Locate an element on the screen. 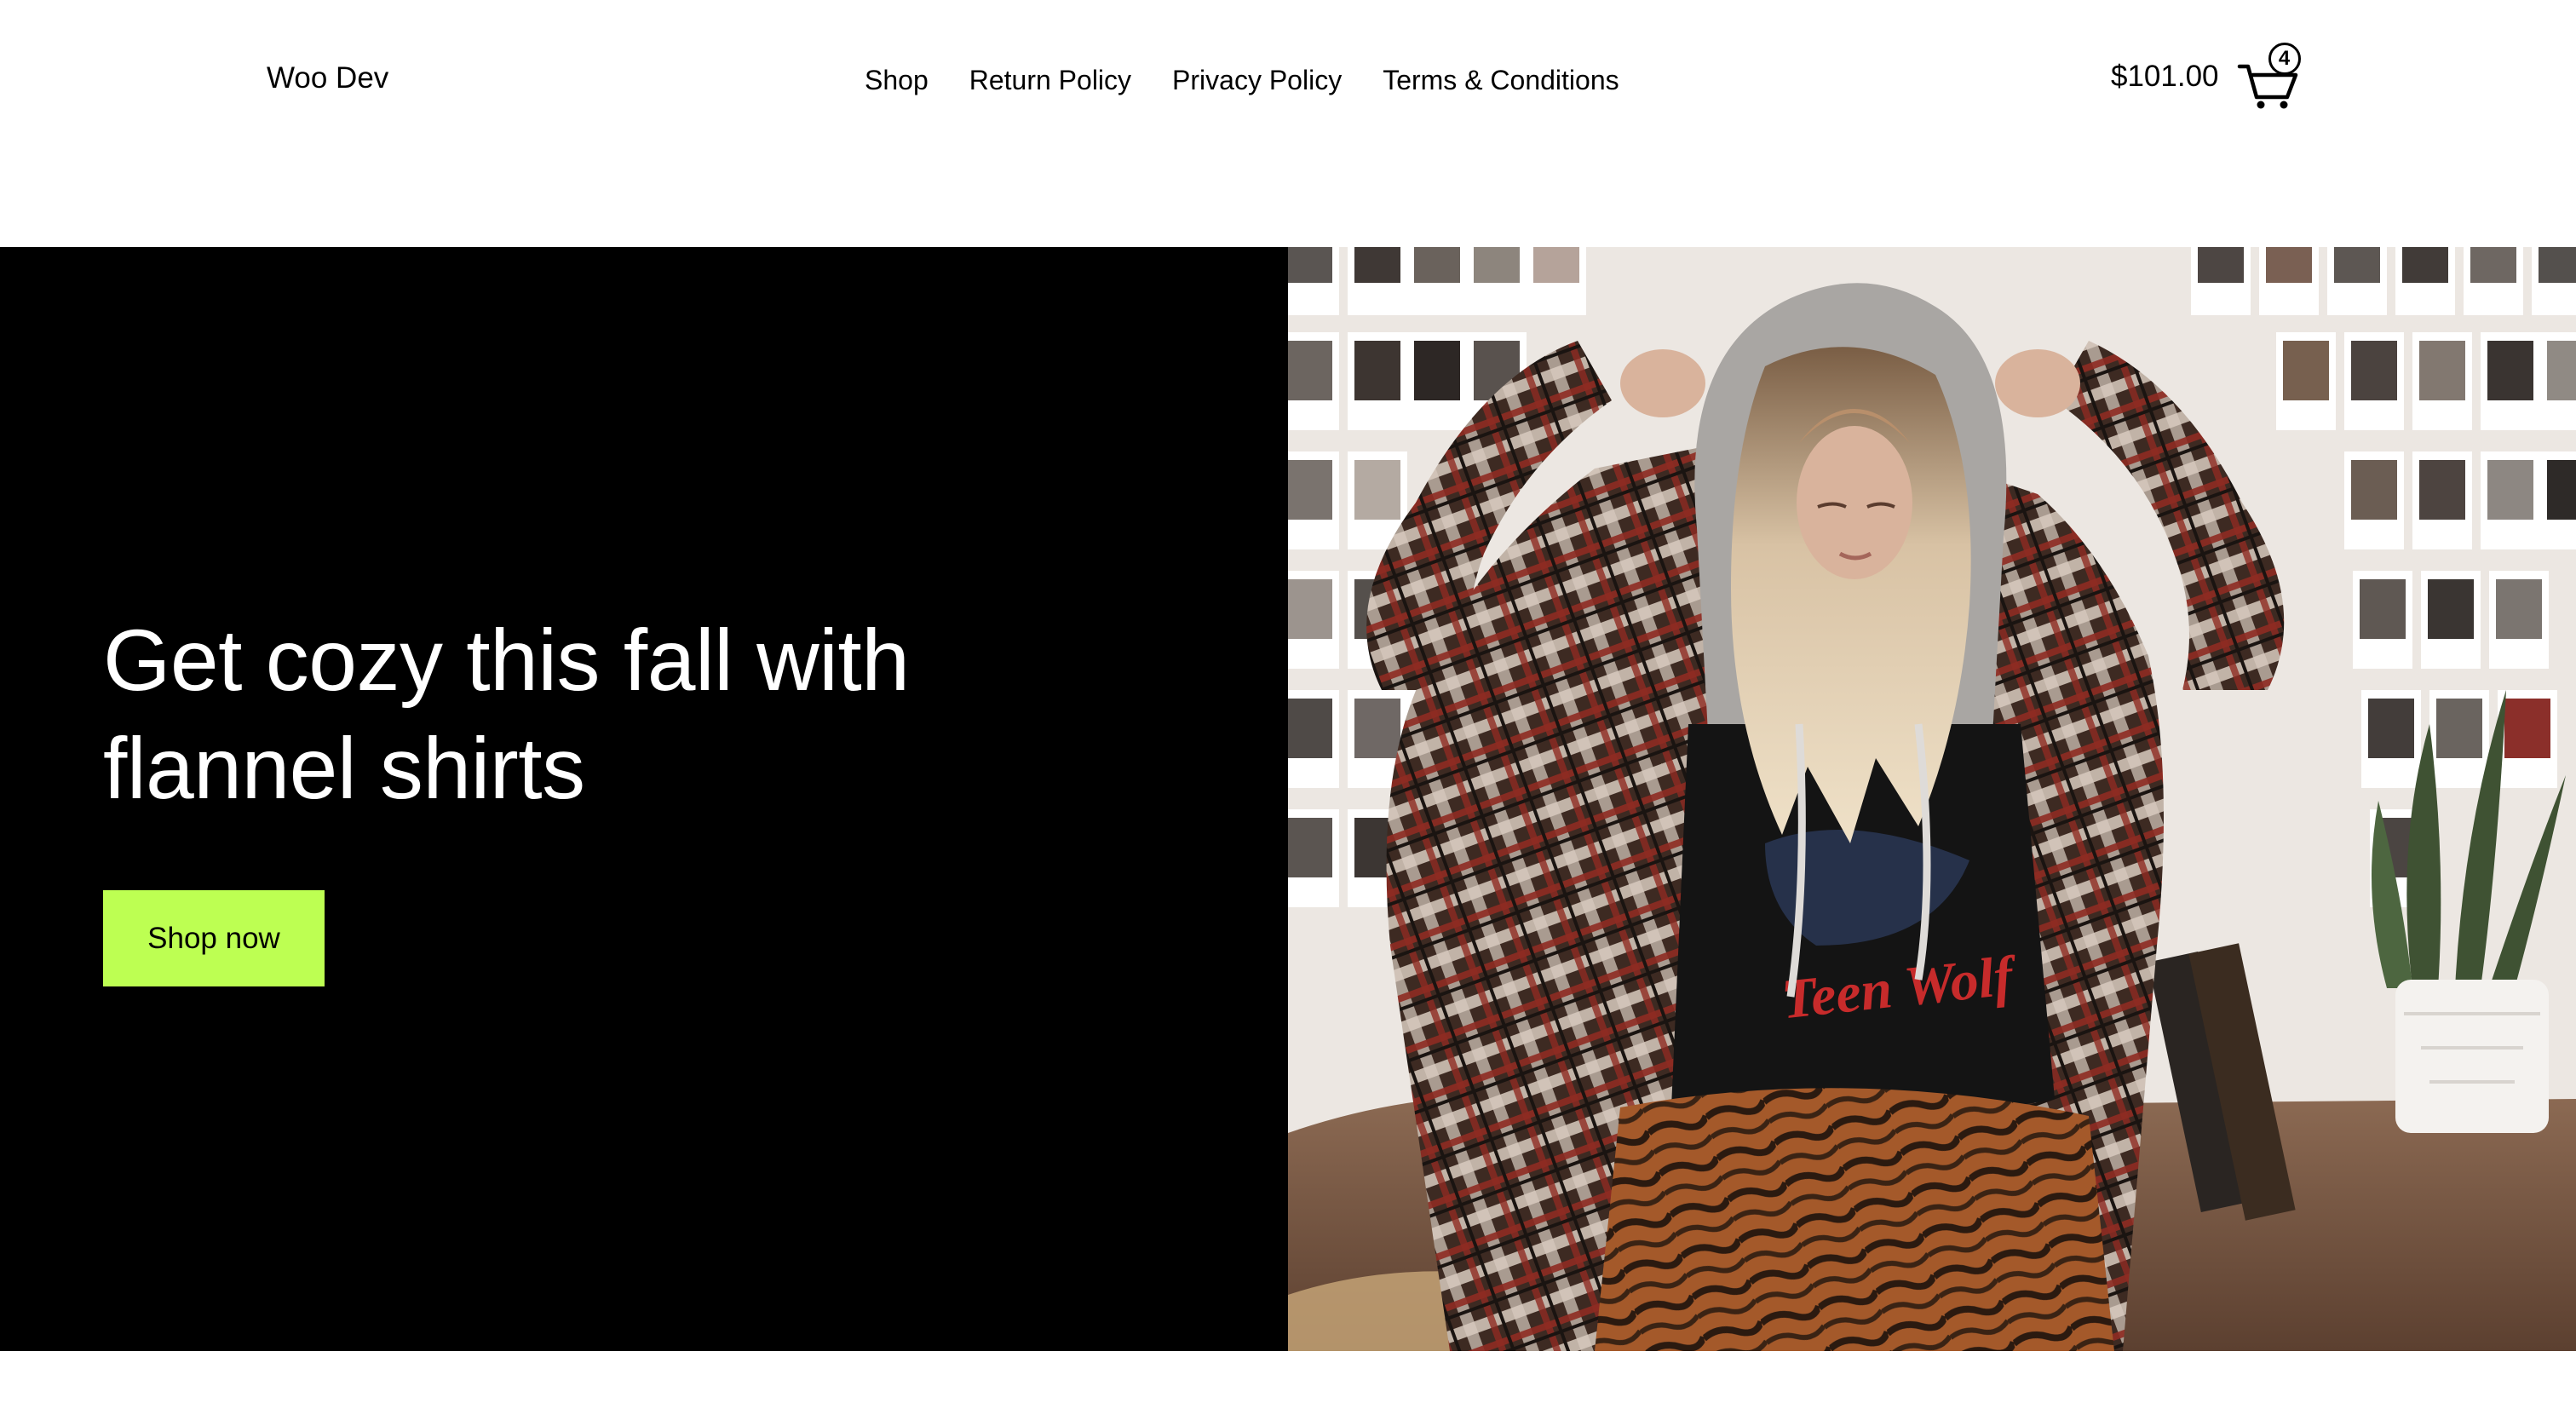 Image resolution: width=2576 pixels, height=1409 pixels. nav-item-shop: Shop is located at coordinates (897, 80).